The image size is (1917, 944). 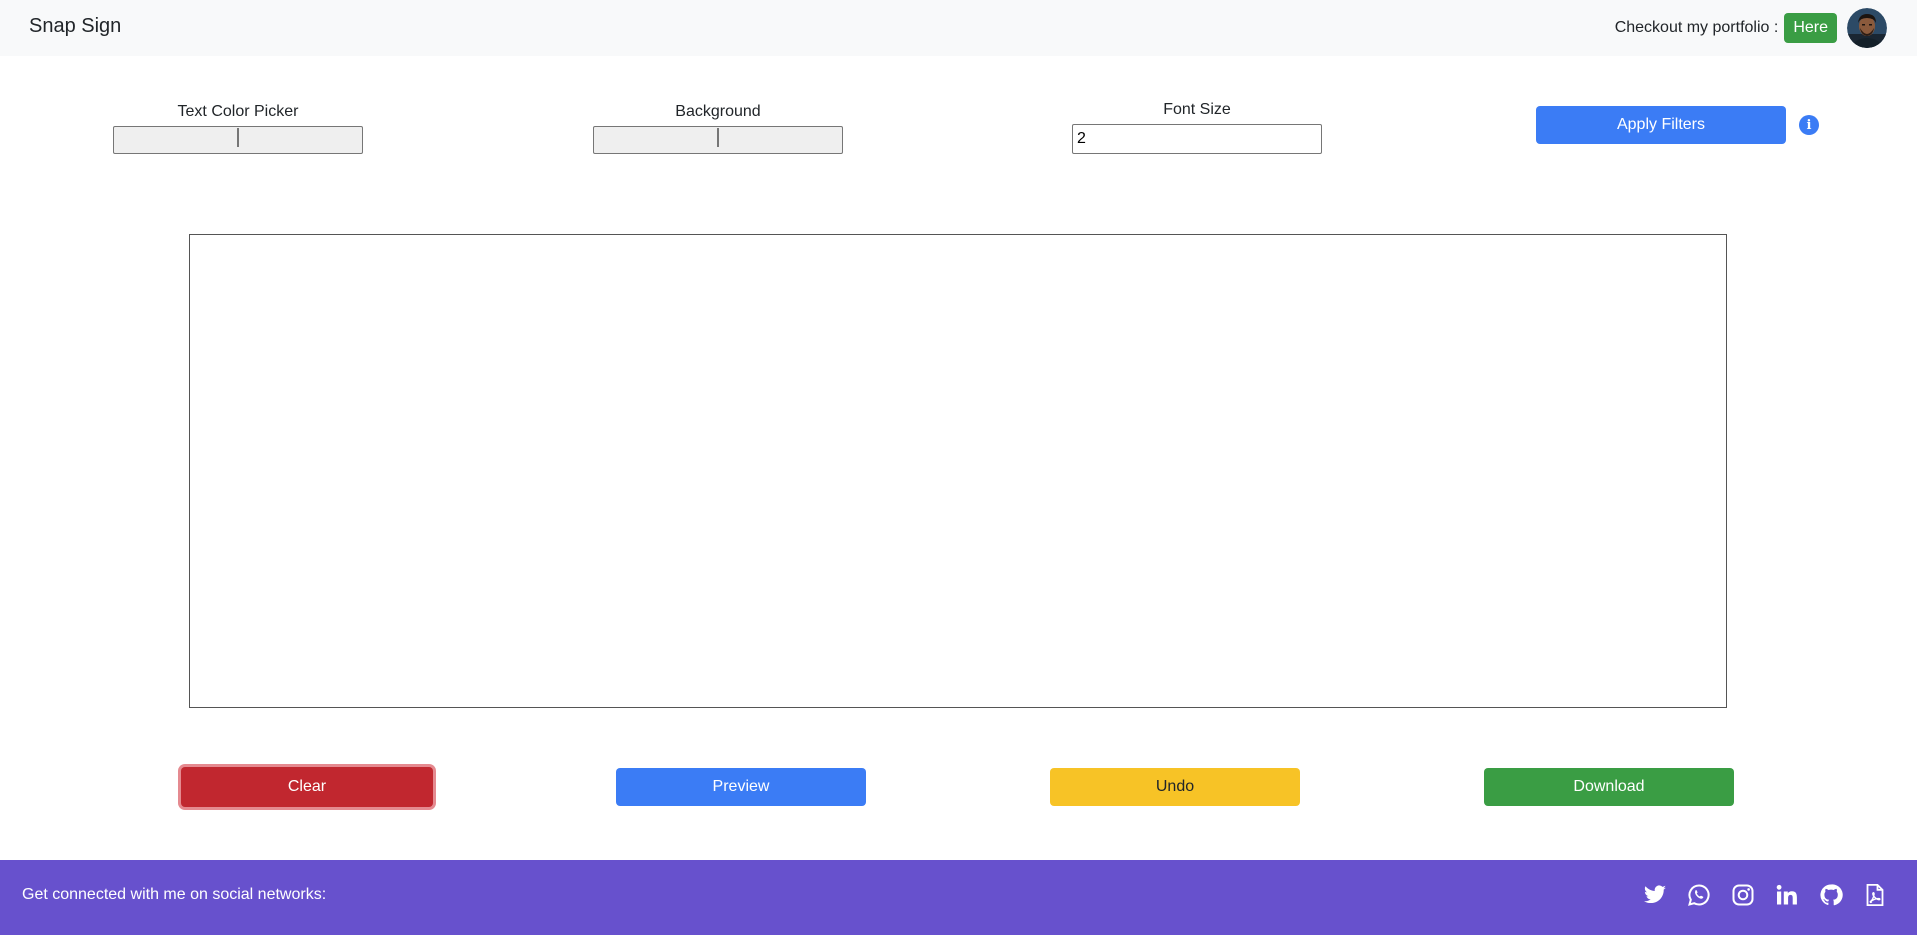 I want to click on text-color-swatch, so click(x=238, y=137).